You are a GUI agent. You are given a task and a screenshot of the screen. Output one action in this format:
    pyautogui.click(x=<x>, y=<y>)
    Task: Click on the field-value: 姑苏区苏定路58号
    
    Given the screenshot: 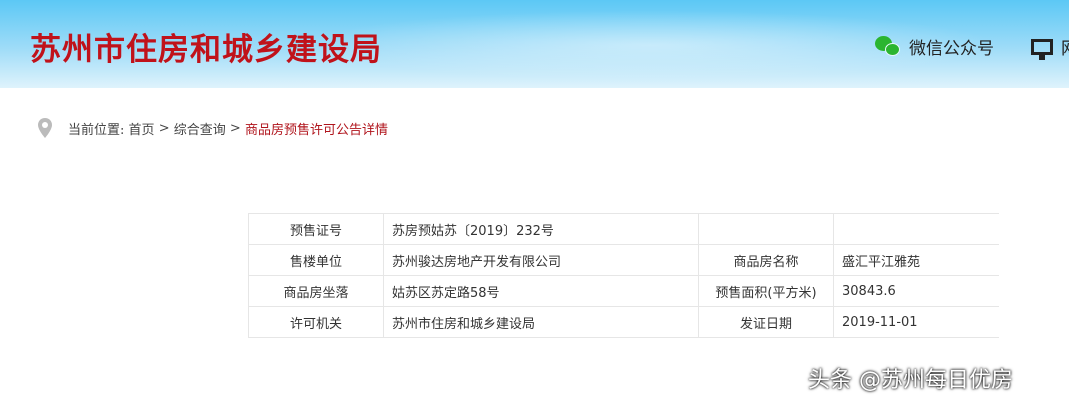 What is the action you would take?
    pyautogui.click(x=541, y=291)
    